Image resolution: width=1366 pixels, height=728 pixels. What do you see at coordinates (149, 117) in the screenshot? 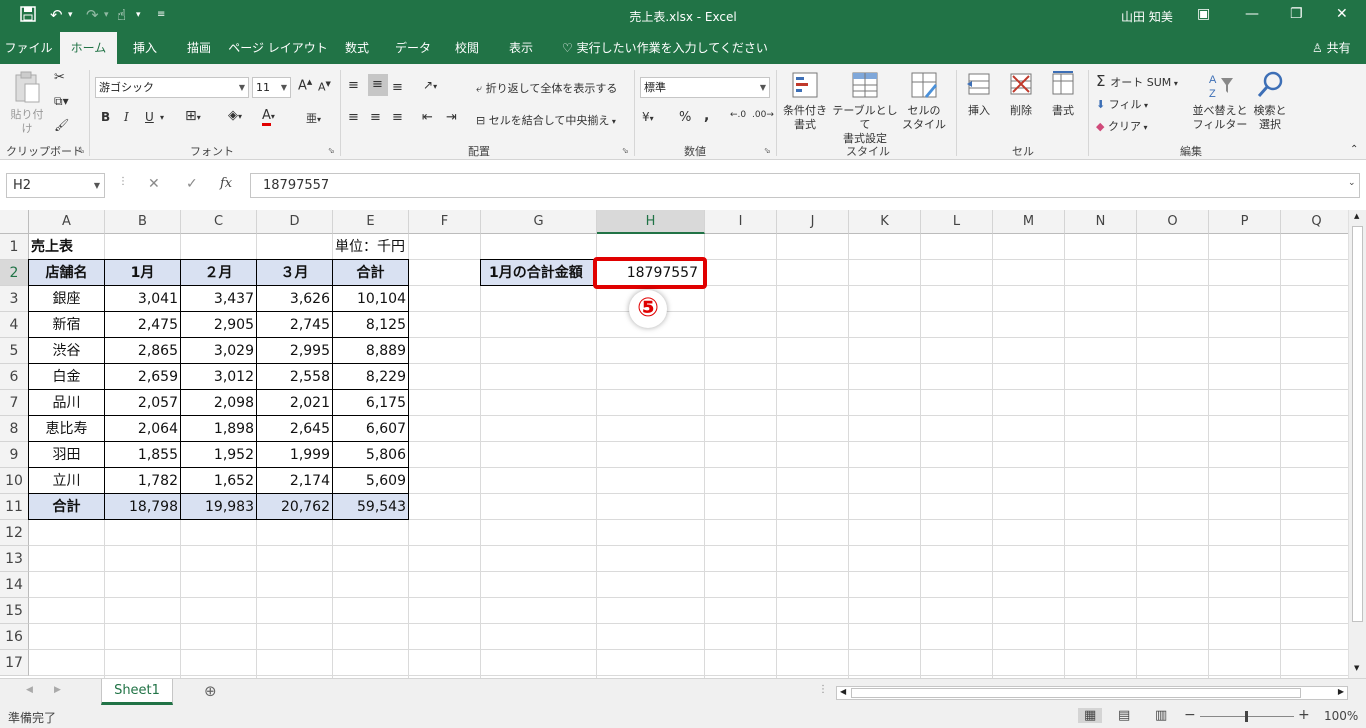
I see `underline-button: U` at bounding box center [149, 117].